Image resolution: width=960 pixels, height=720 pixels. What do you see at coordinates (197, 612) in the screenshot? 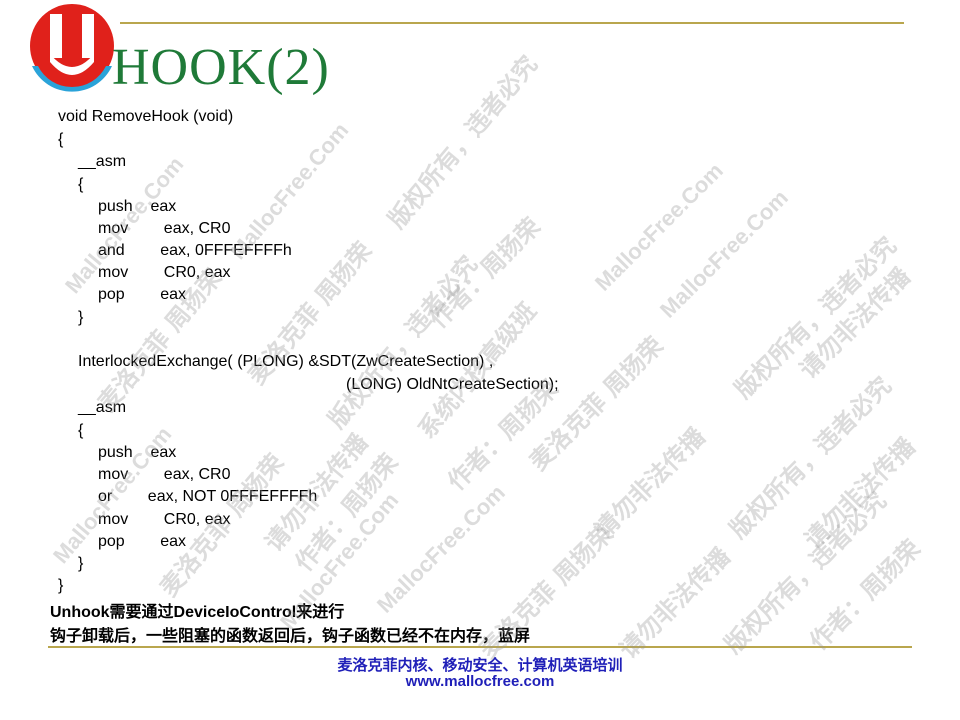
I see `note-unhook: Unhook需要通过DeviceIoControl来进行` at bounding box center [197, 612].